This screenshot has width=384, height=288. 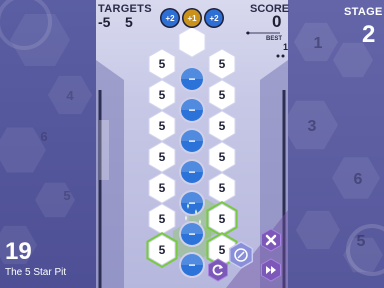 I want to click on shield-button, so click(x=241, y=255).